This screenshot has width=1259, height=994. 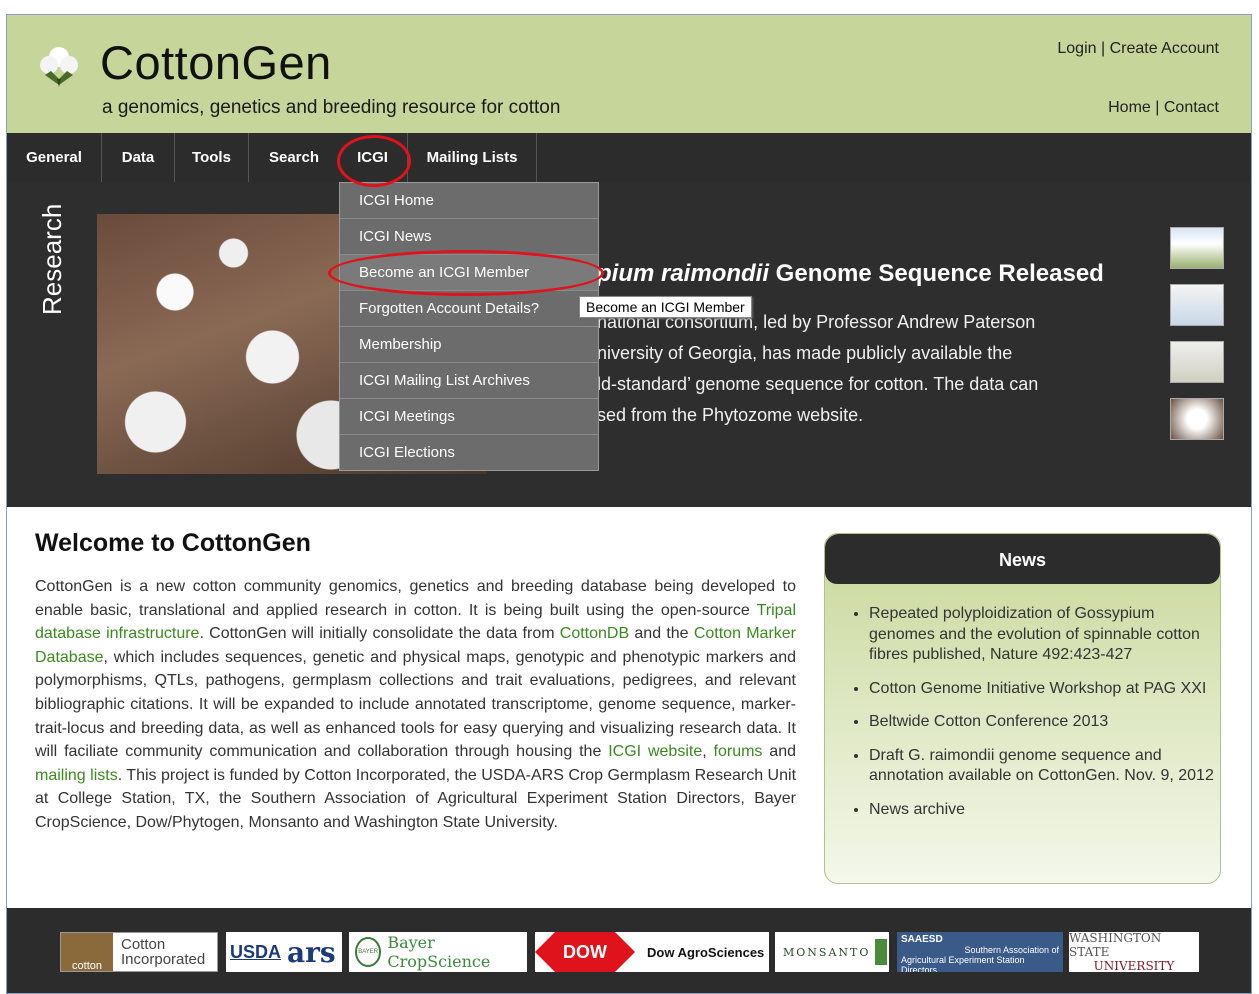 I want to click on account-links: Login | Create Account, so click(x=1138, y=49).